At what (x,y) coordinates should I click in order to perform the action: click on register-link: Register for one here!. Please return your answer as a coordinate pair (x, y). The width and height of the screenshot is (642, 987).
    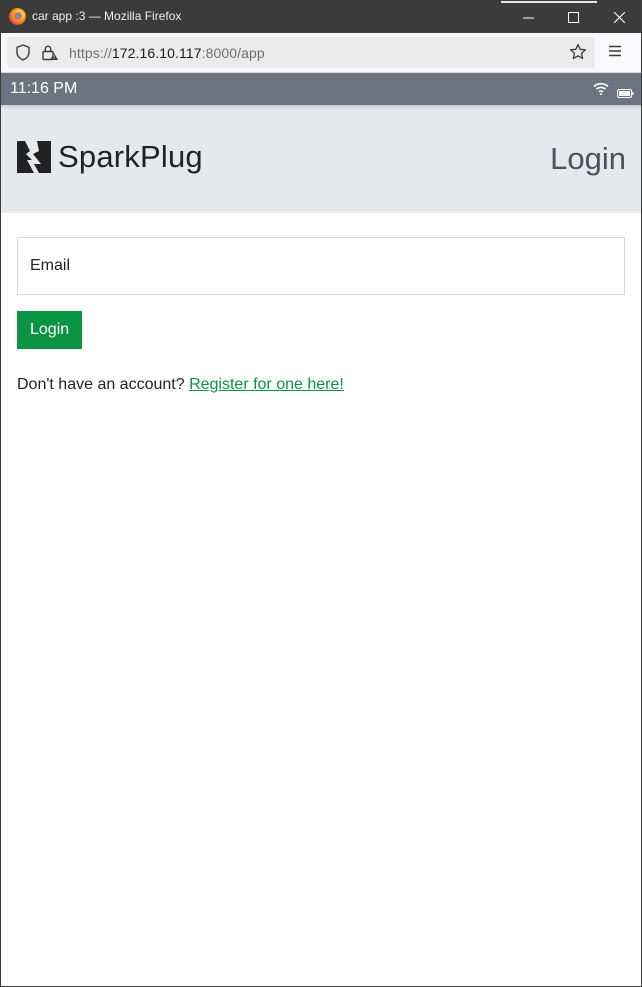
    Looking at the image, I should click on (266, 384).